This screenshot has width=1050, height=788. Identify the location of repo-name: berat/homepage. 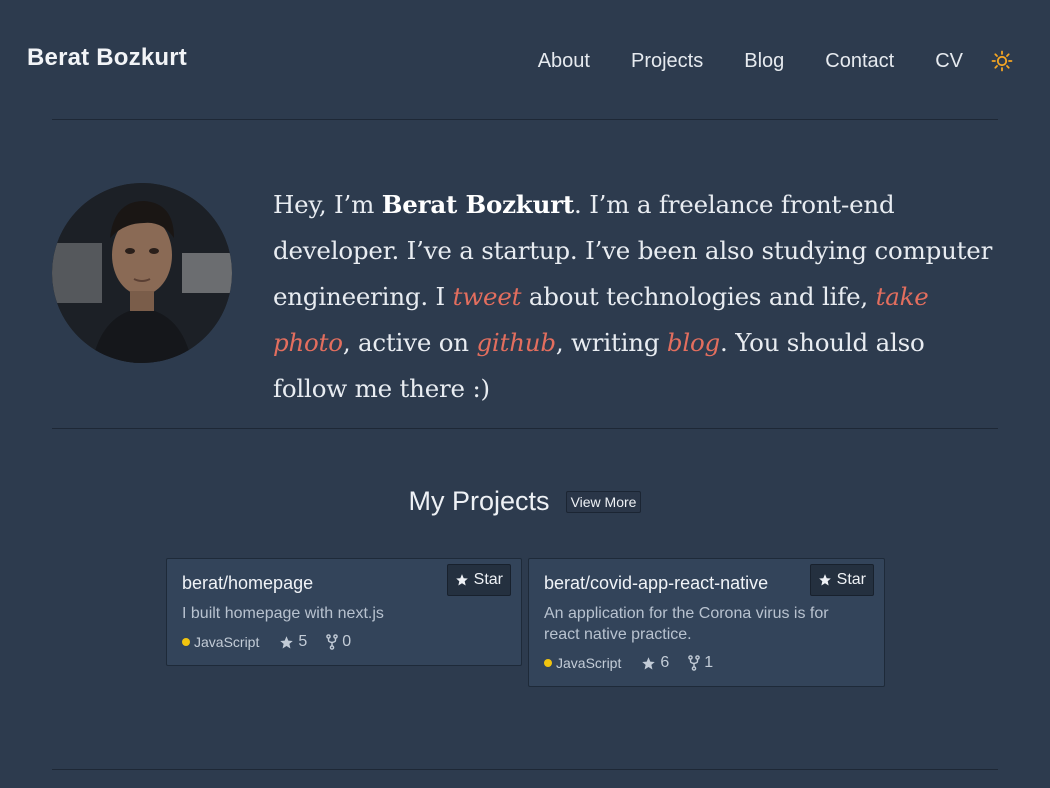
(247, 583).